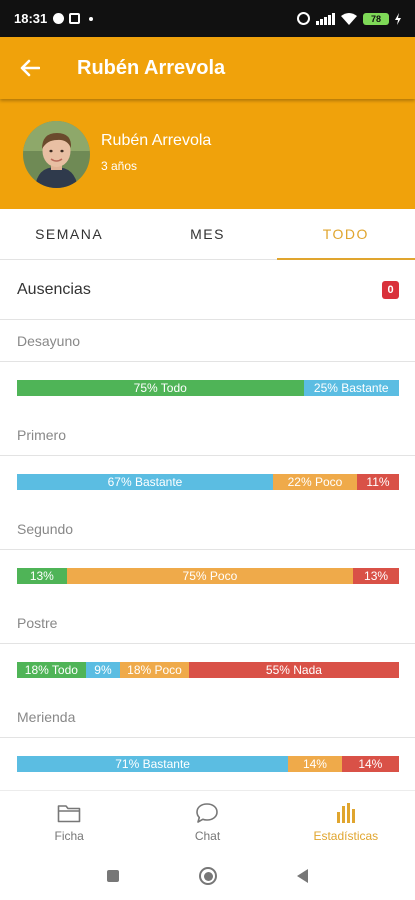 The width and height of the screenshot is (415, 900). What do you see at coordinates (207, 290) in the screenshot?
I see `absences-row: Ausencias 0` at bounding box center [207, 290].